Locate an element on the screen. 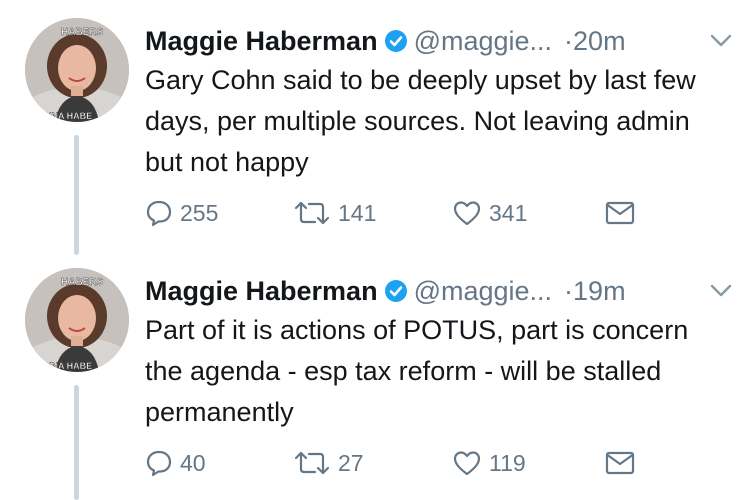  like-button: 341 is located at coordinates (489, 213).